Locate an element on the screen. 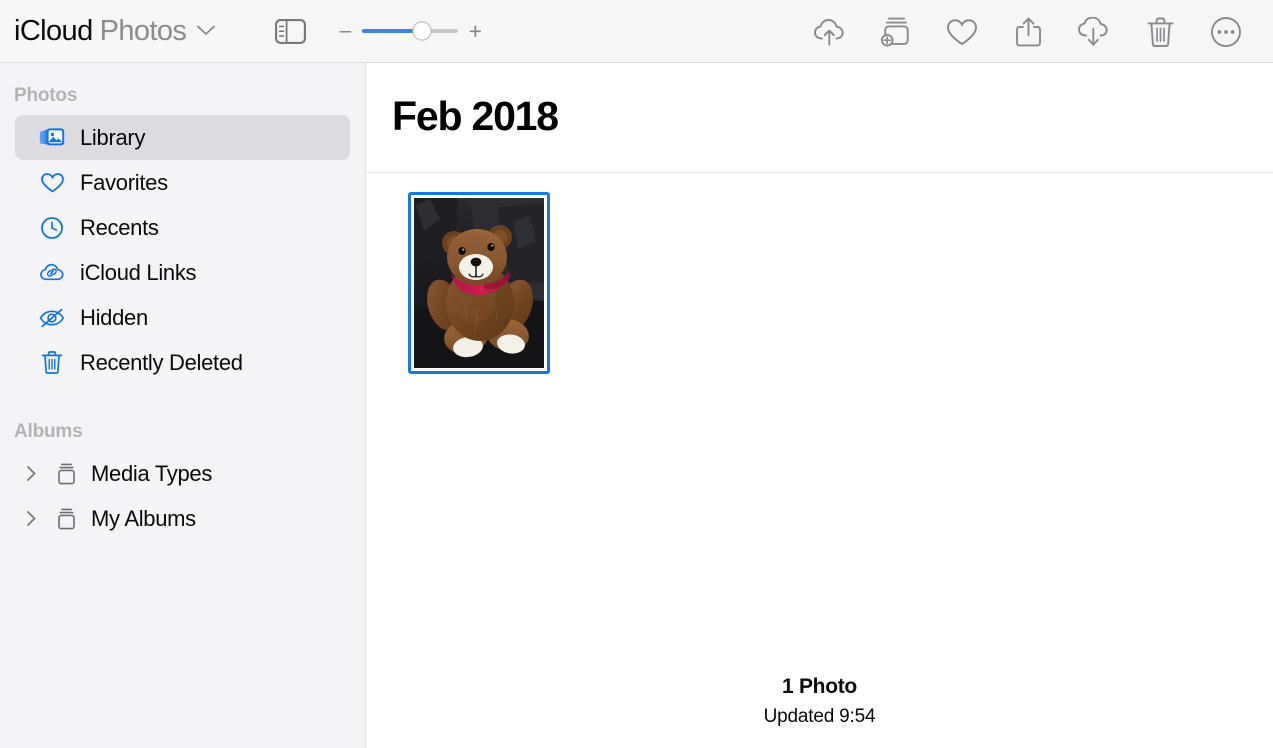  teddy-bear-photo is located at coordinates (479, 283).